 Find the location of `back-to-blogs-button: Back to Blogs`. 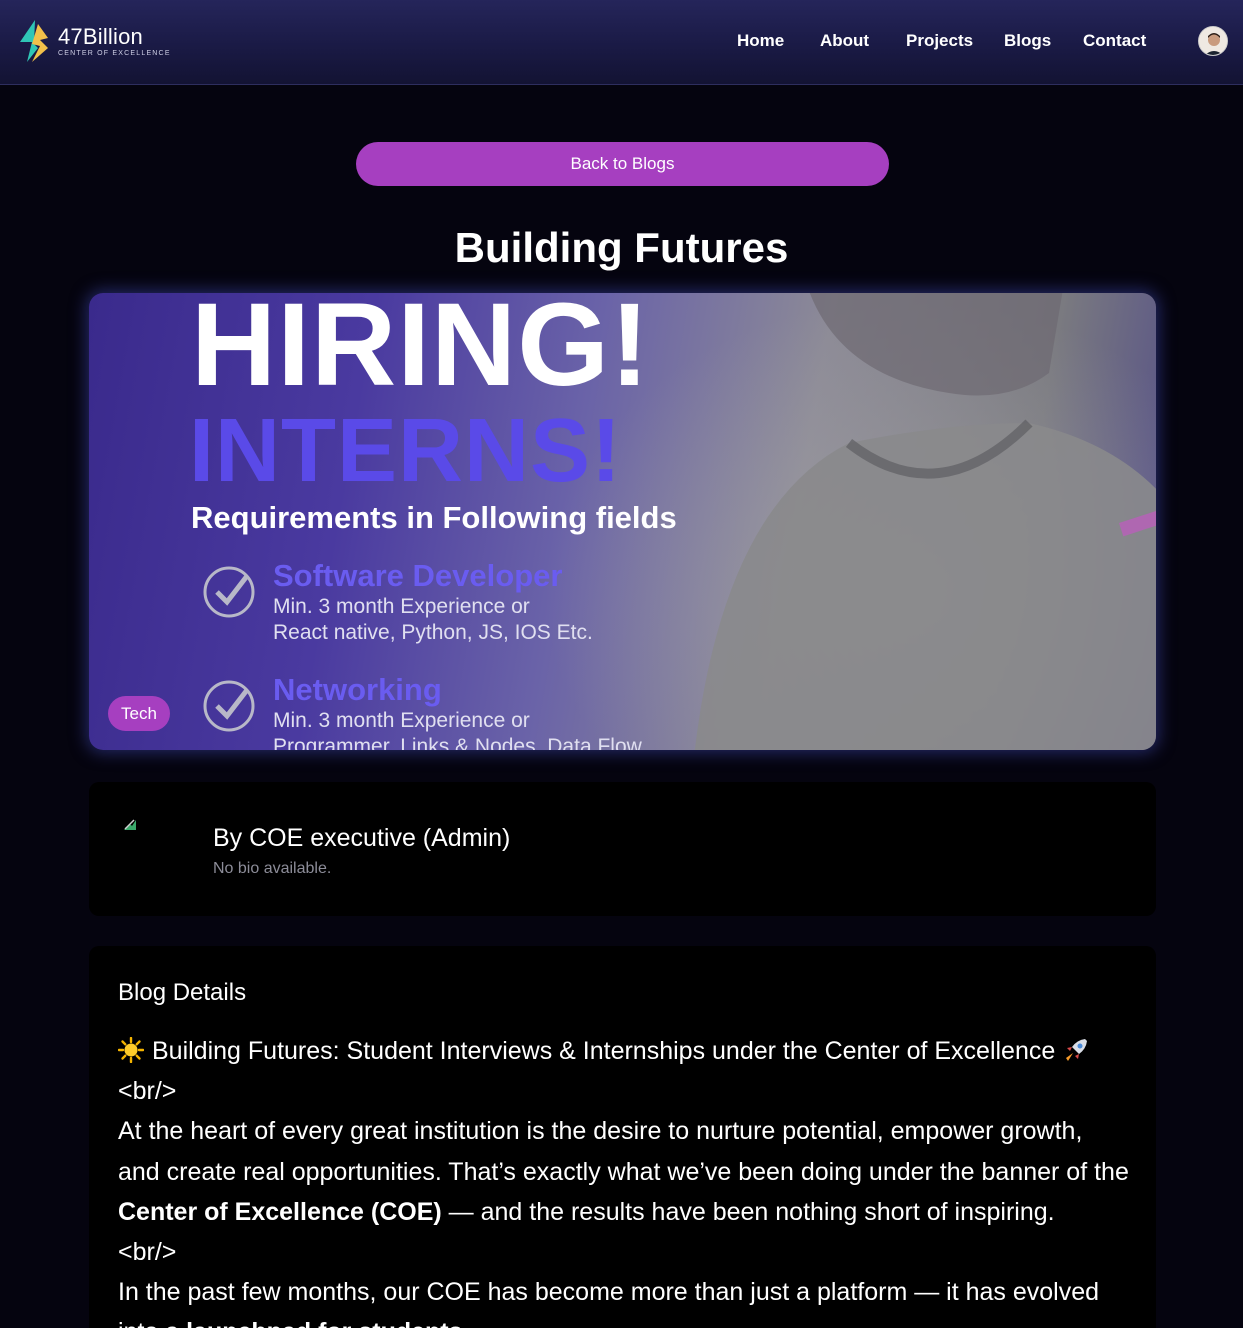

back-to-blogs-button: Back to Blogs is located at coordinates (622, 164).